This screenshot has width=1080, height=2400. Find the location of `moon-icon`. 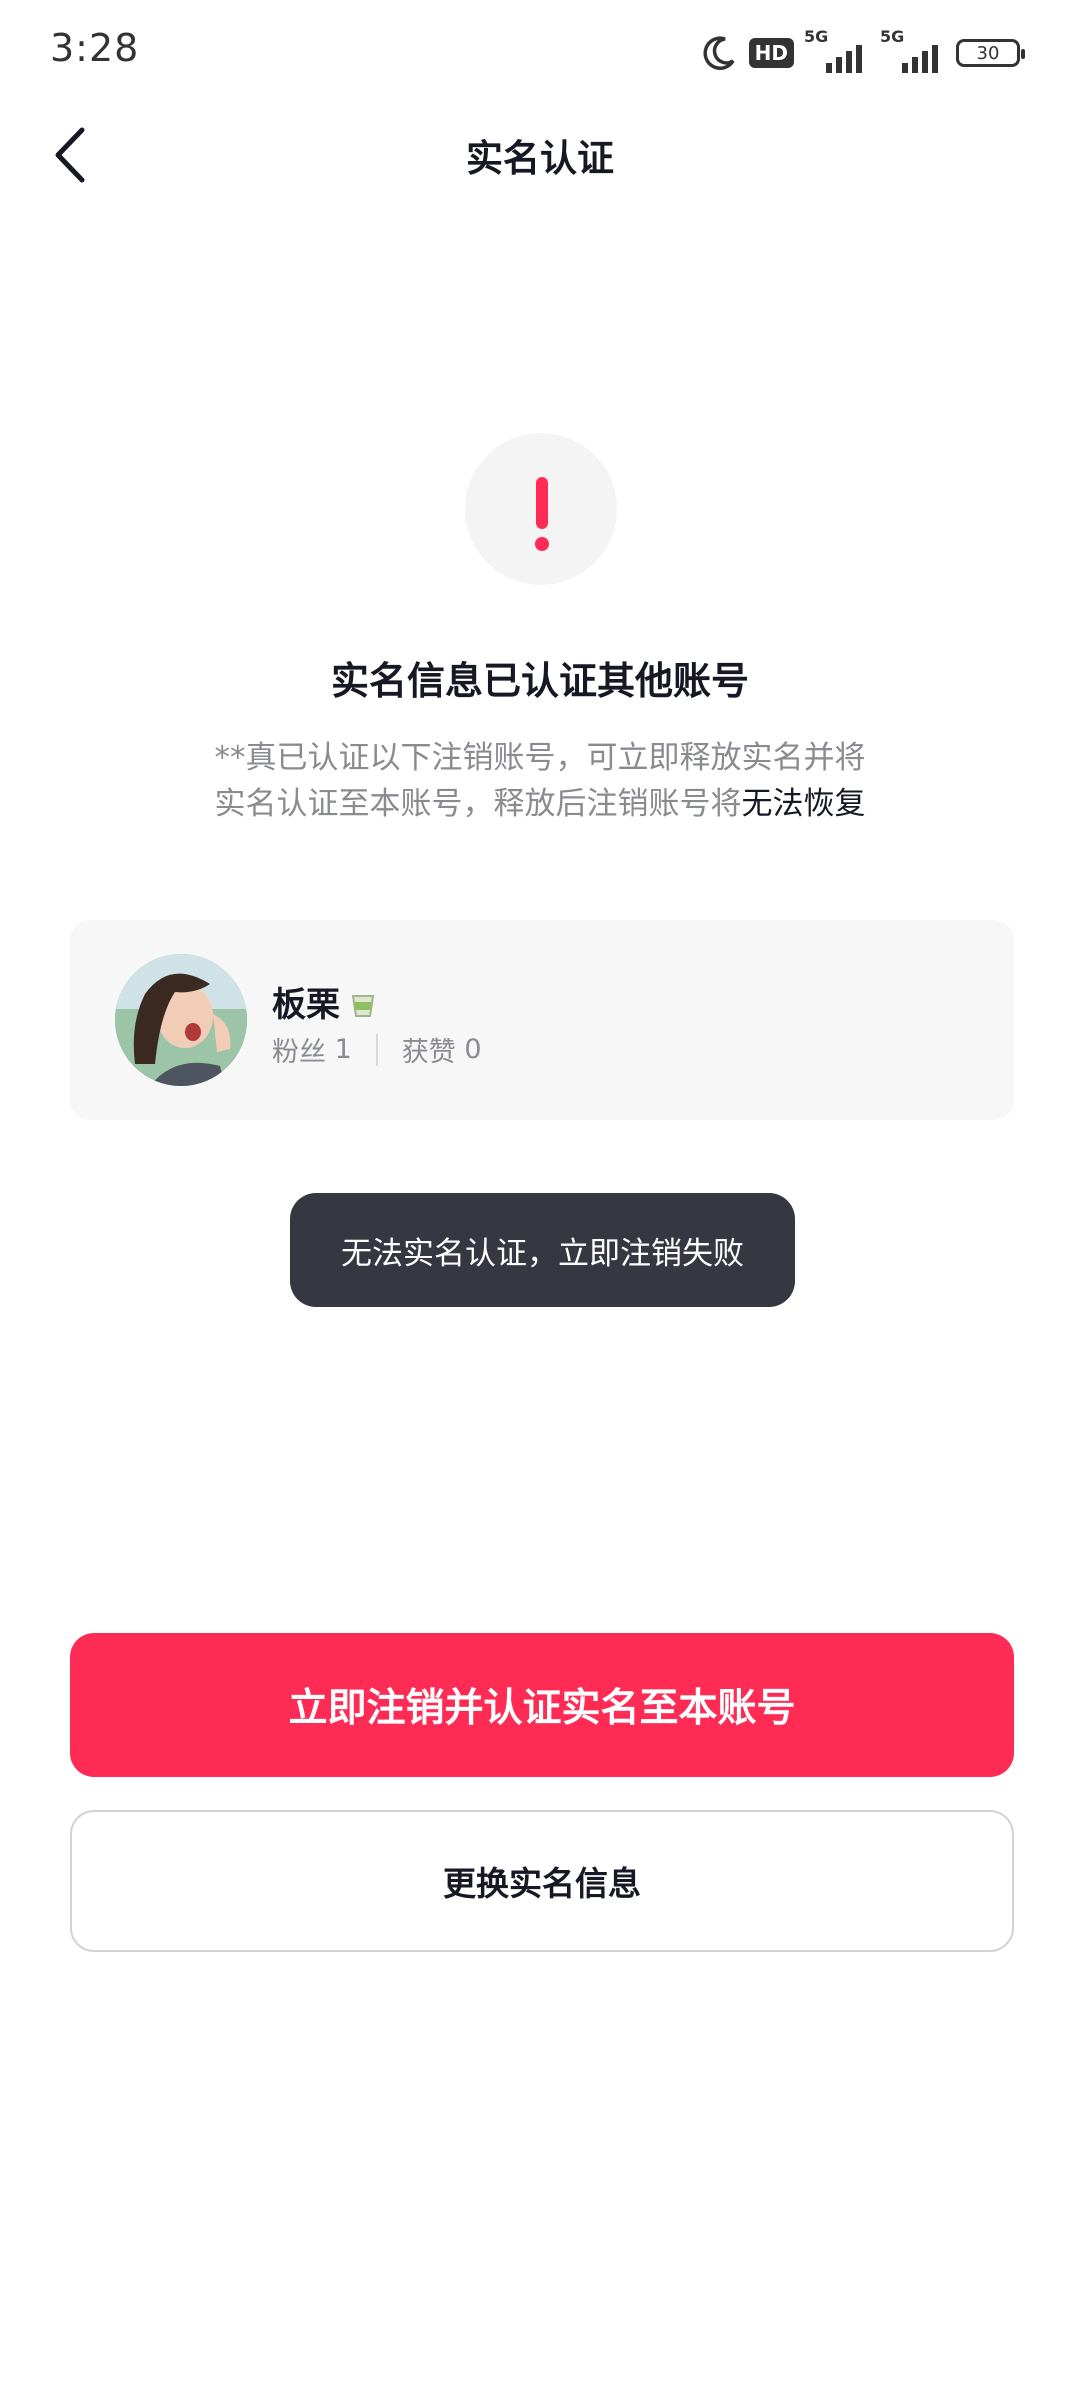

moon-icon is located at coordinates (719, 53).